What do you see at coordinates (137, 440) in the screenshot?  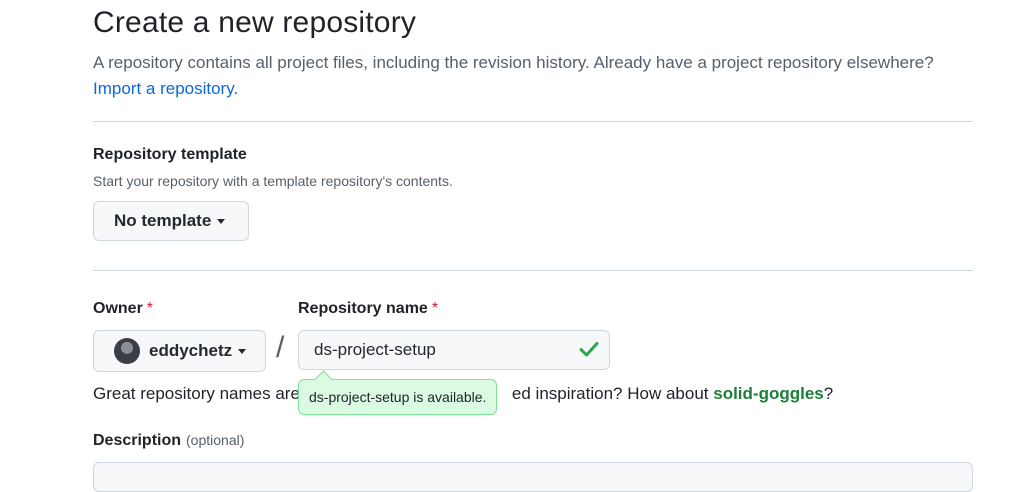 I see `description-label-text: Description` at bounding box center [137, 440].